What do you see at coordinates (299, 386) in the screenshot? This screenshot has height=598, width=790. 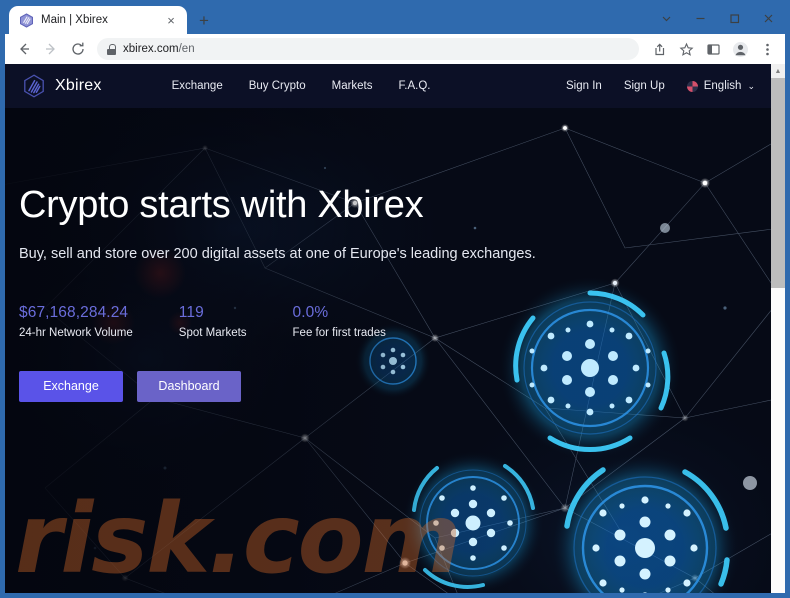 I see `hero-cta-group: Exchange Dashboard` at bounding box center [299, 386].